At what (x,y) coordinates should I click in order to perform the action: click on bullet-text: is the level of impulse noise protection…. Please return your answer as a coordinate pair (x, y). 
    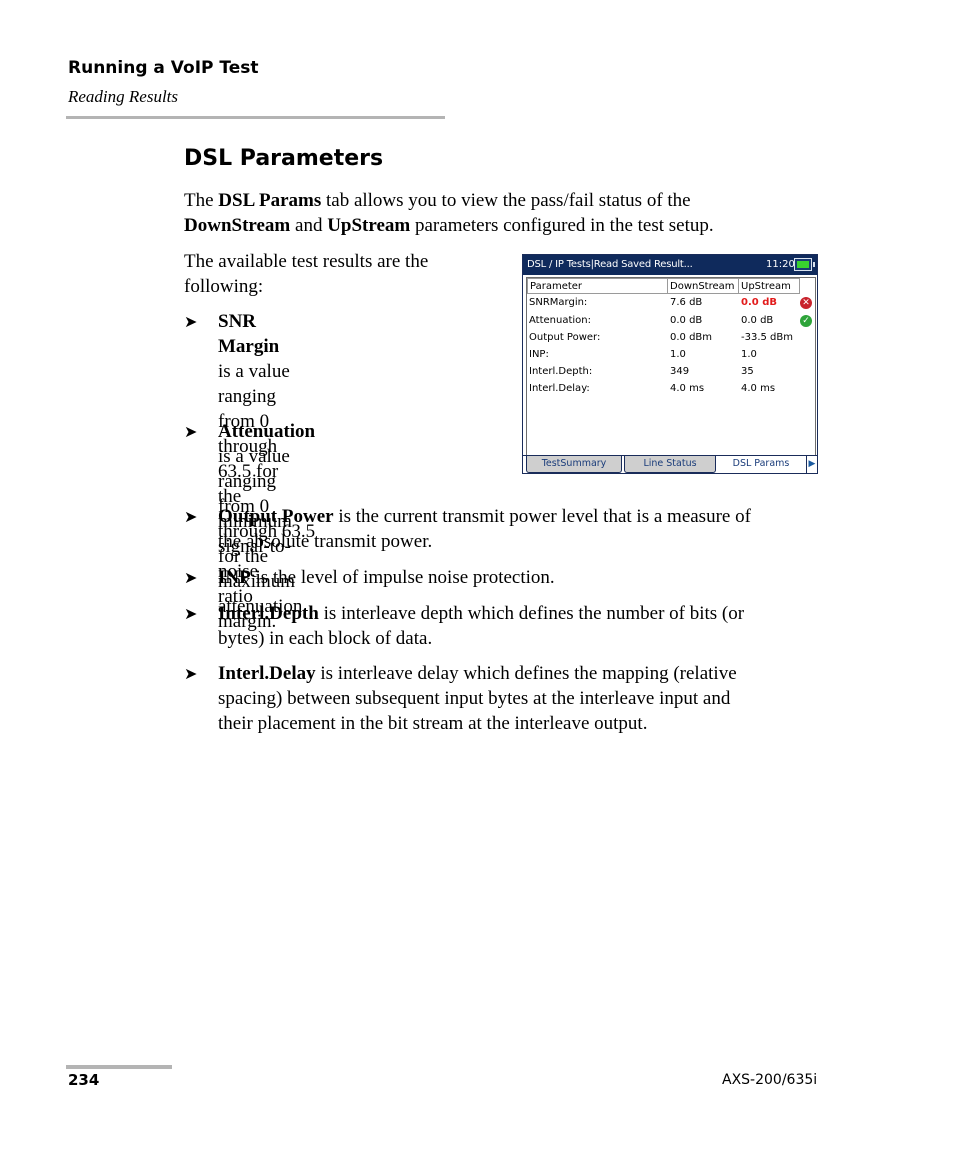
    Looking at the image, I should click on (402, 577).